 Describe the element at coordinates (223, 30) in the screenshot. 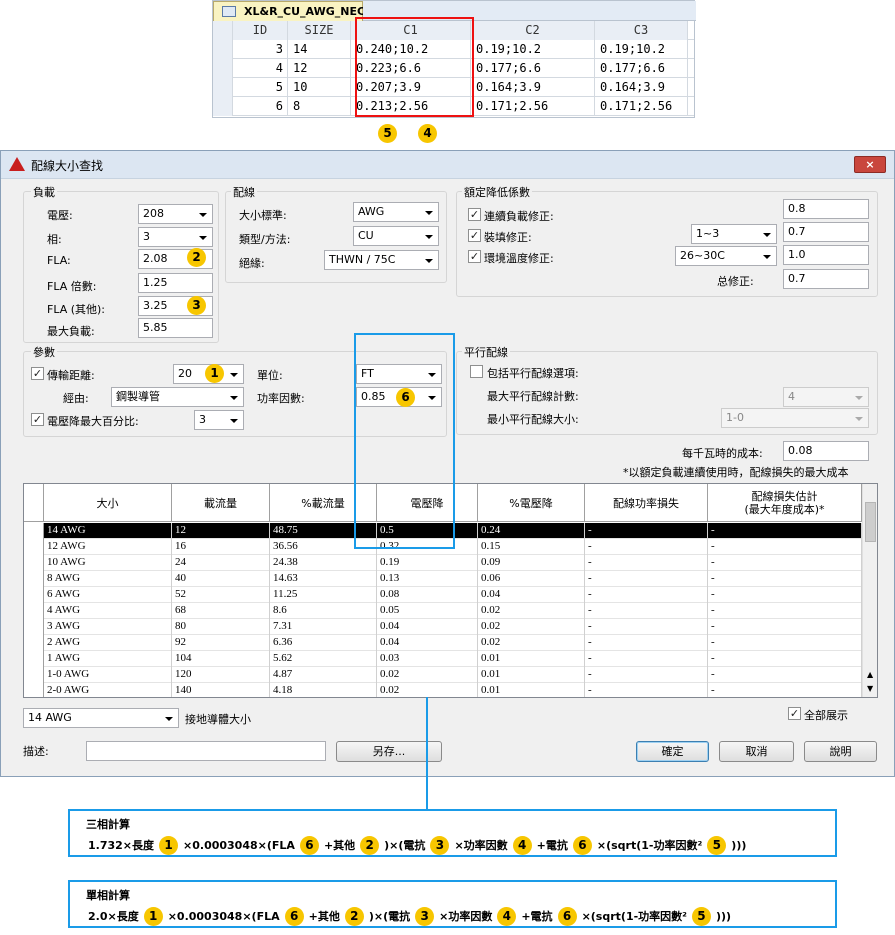

I see `select-all-corner` at that location.